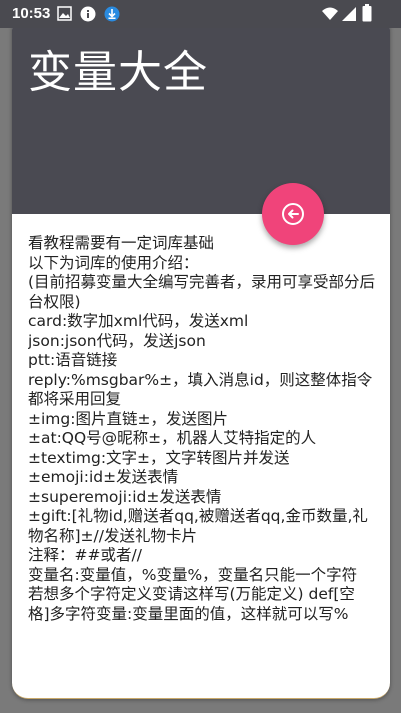 The image size is (401, 713). Describe the element at coordinates (159, 457) in the screenshot. I see `content-line: ±textimg:文字±，文字转图片并发送` at that location.